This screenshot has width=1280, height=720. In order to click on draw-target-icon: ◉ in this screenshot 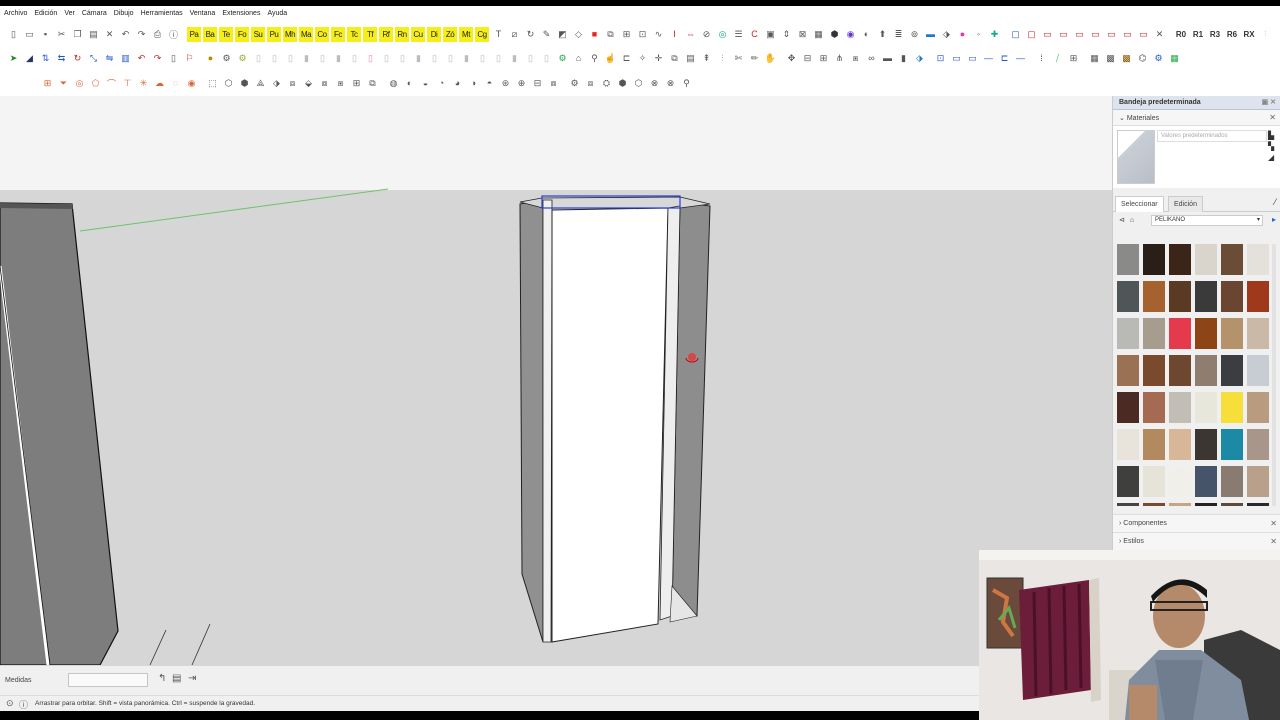, I will do `click(191, 83)`.